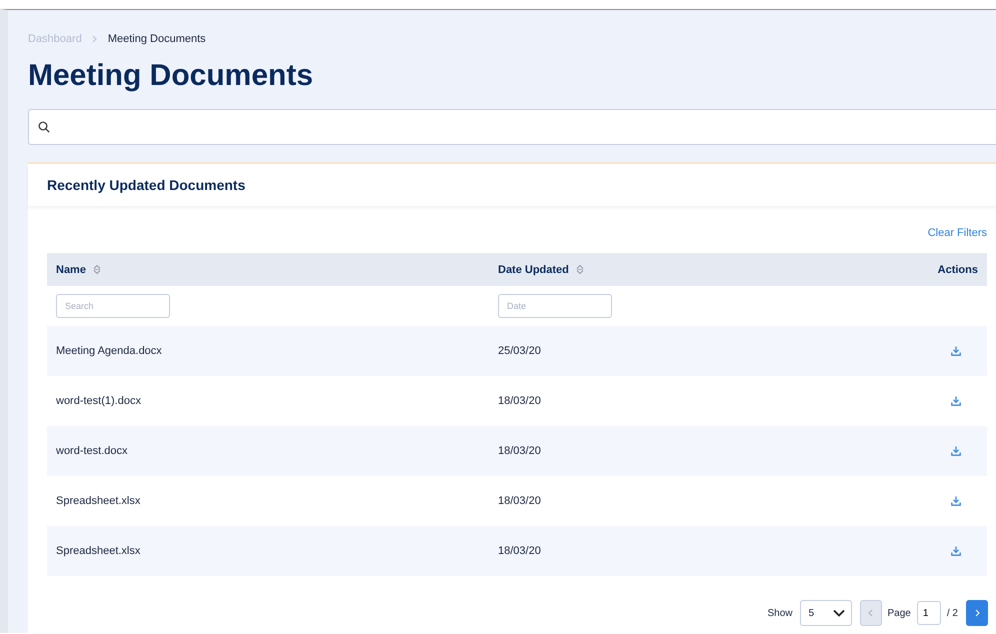  What do you see at coordinates (109, 351) in the screenshot?
I see `table-cell: Meeting Agenda.docx` at bounding box center [109, 351].